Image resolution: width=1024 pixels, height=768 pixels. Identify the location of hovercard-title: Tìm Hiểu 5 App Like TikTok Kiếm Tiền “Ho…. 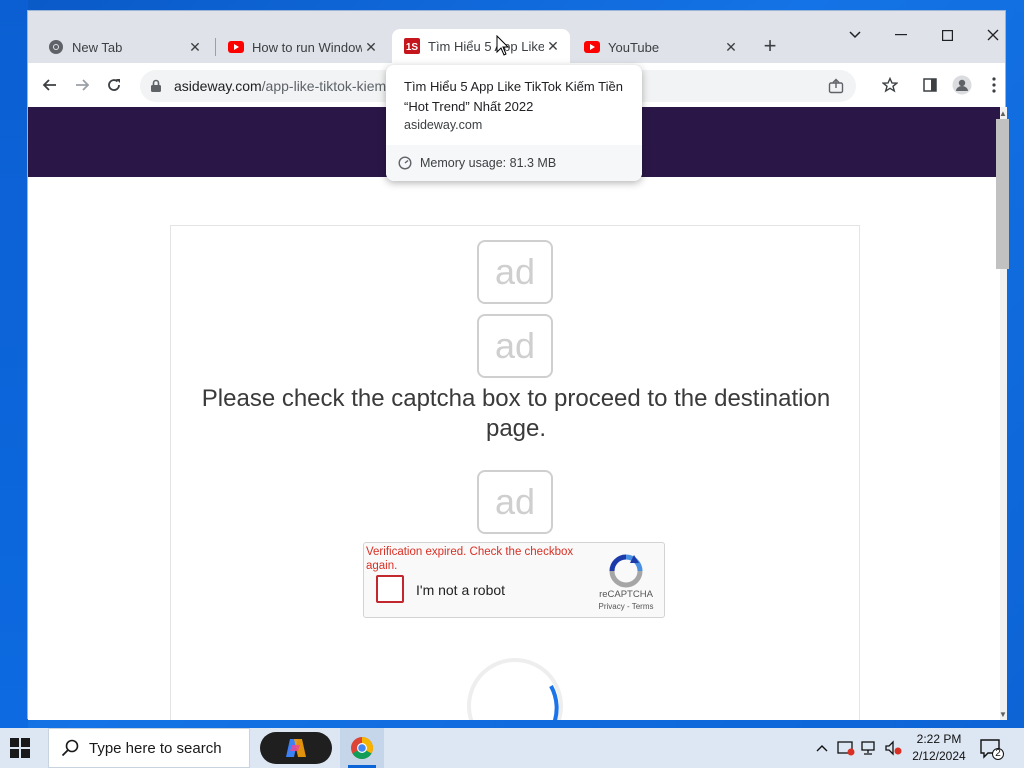
(513, 96).